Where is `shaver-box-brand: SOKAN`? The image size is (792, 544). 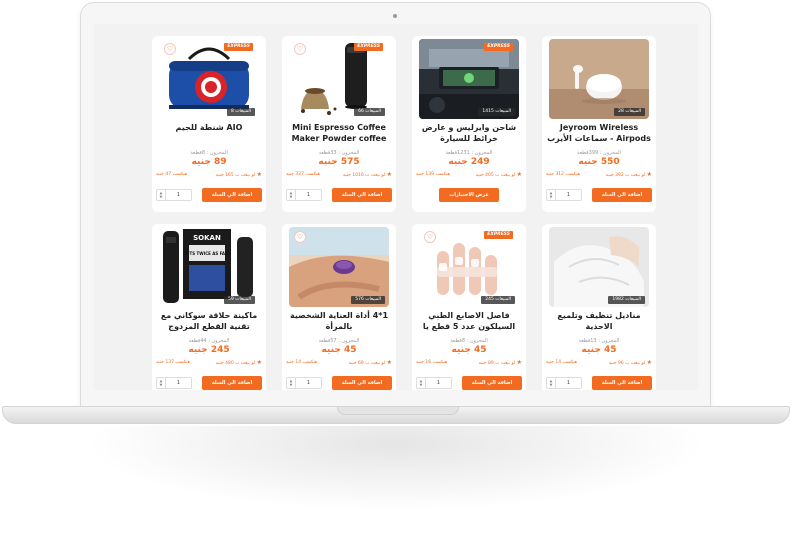 shaver-box-brand: SOKAN is located at coordinates (207, 238).